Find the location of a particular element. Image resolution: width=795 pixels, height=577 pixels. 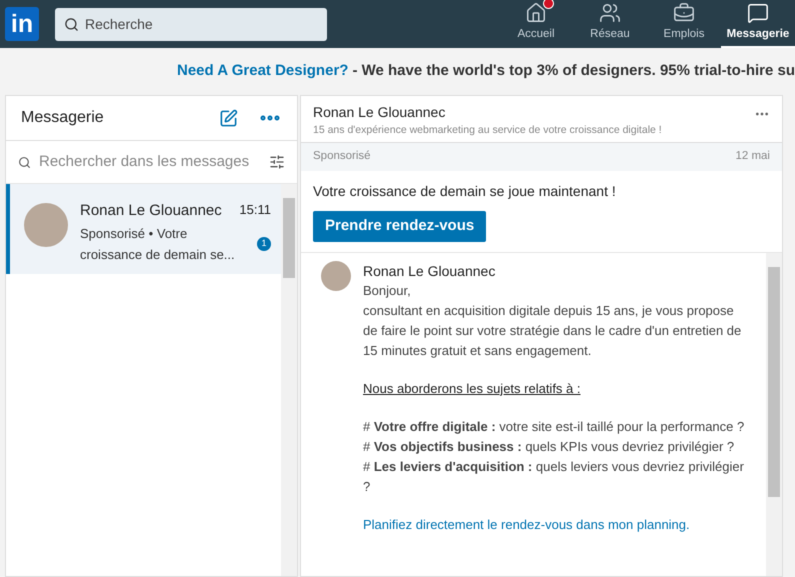

search-field: Recherche is located at coordinates (191, 24).